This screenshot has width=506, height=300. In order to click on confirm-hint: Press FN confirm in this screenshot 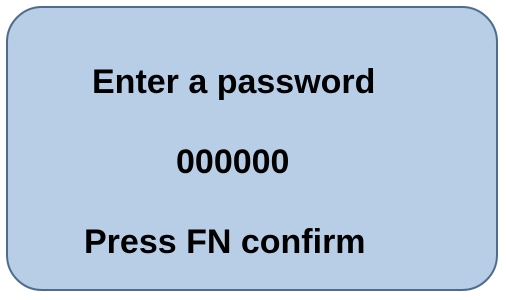, I will do `click(225, 242)`.